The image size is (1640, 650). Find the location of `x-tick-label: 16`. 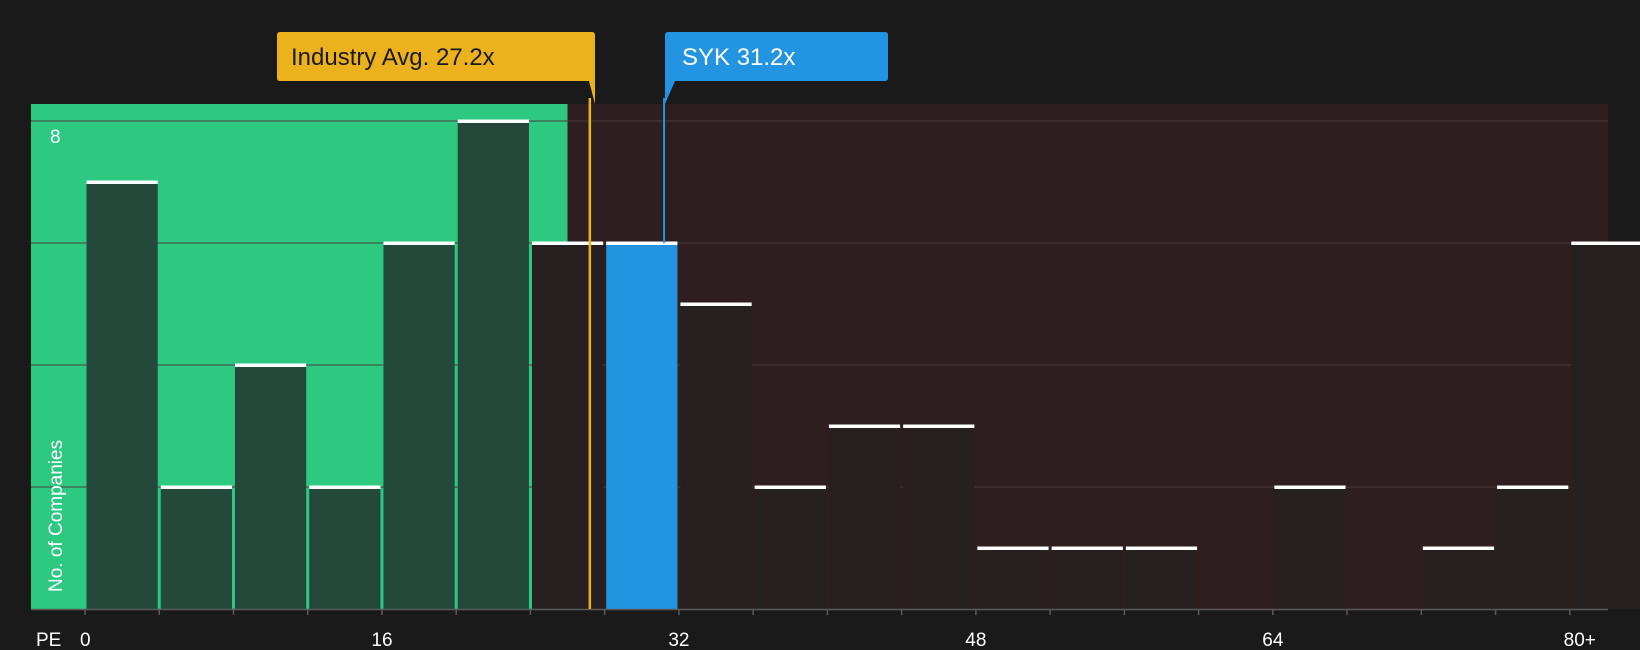

x-tick-label: 16 is located at coordinates (381, 640).